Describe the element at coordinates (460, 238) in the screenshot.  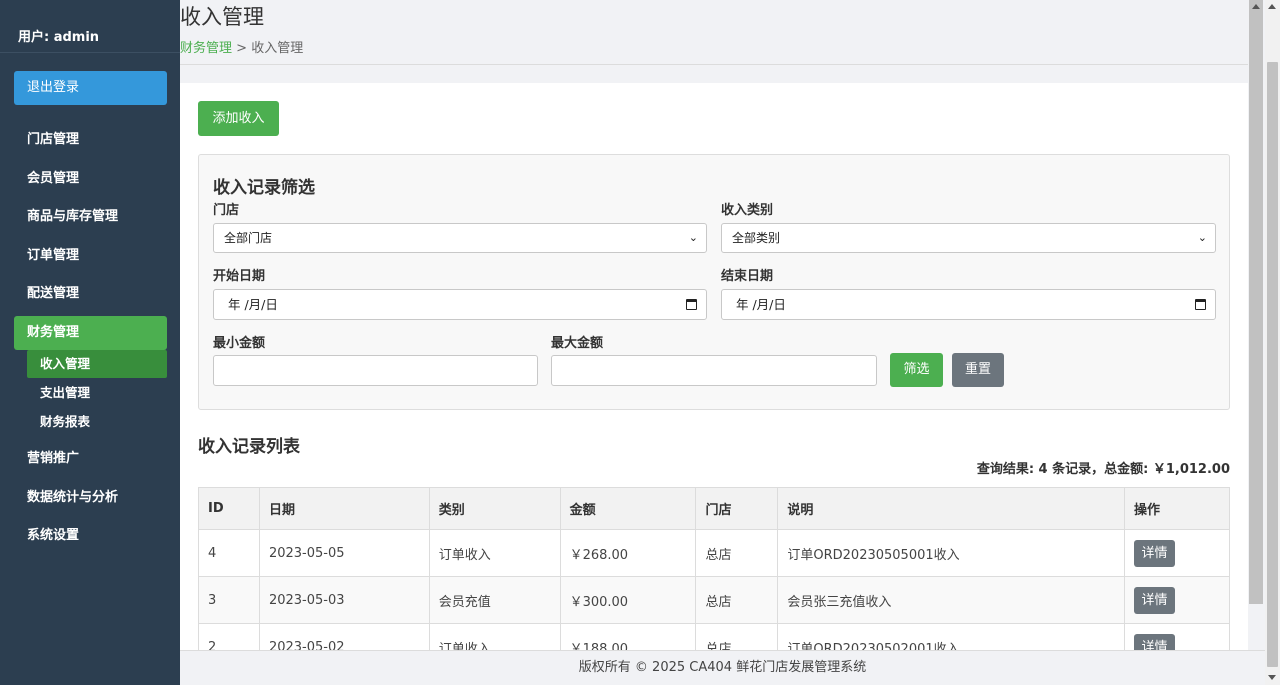
I see `store-select: 全部门店 ⌄` at that location.